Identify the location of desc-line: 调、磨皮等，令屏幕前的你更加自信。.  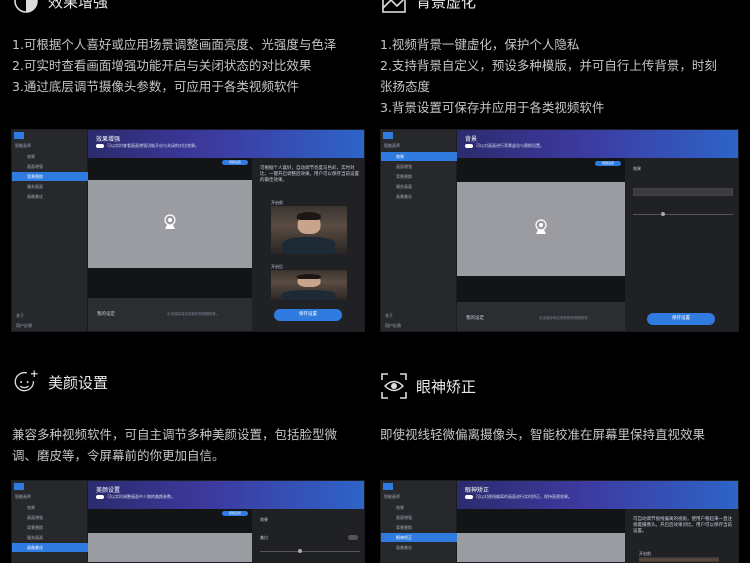
(118, 455).